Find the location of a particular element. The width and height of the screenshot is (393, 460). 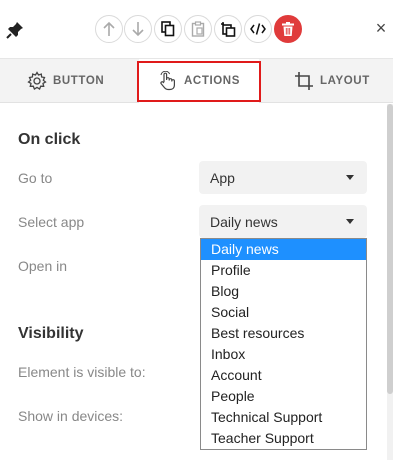

code-button is located at coordinates (258, 29).